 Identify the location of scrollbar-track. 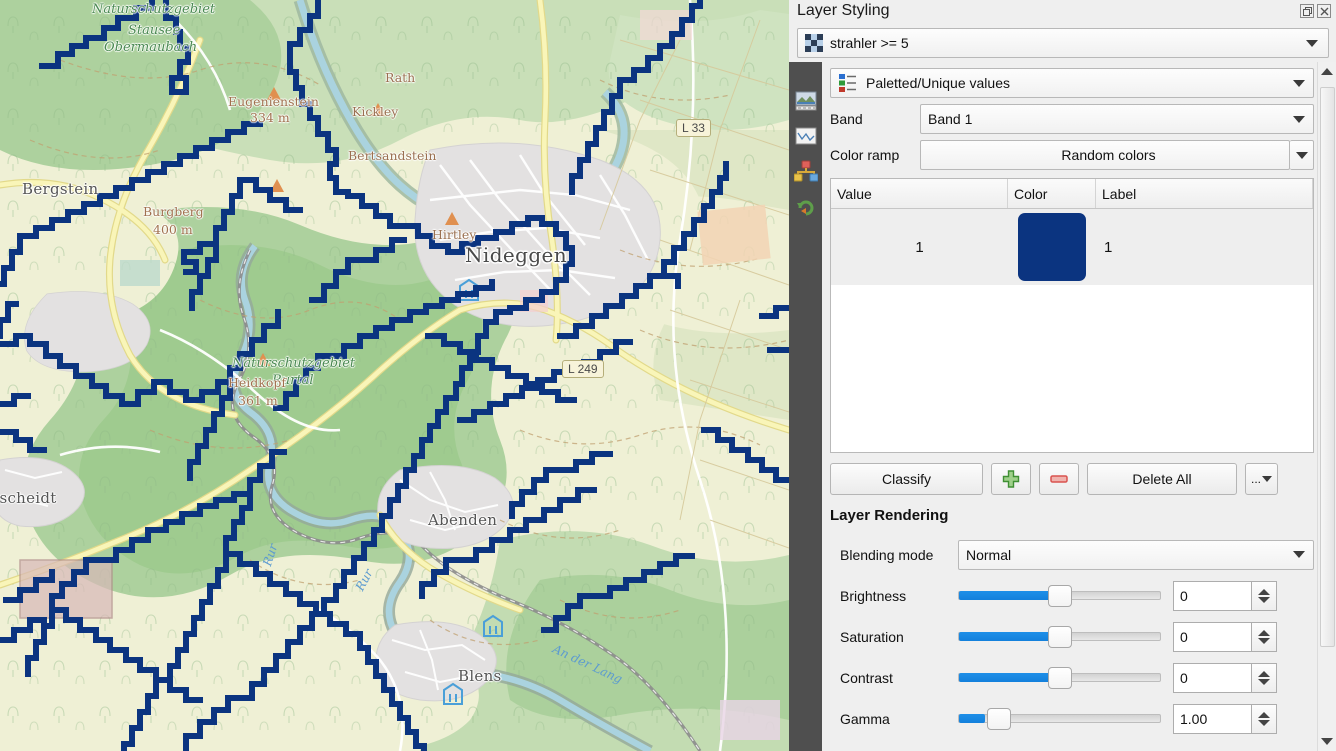
(1327, 406).